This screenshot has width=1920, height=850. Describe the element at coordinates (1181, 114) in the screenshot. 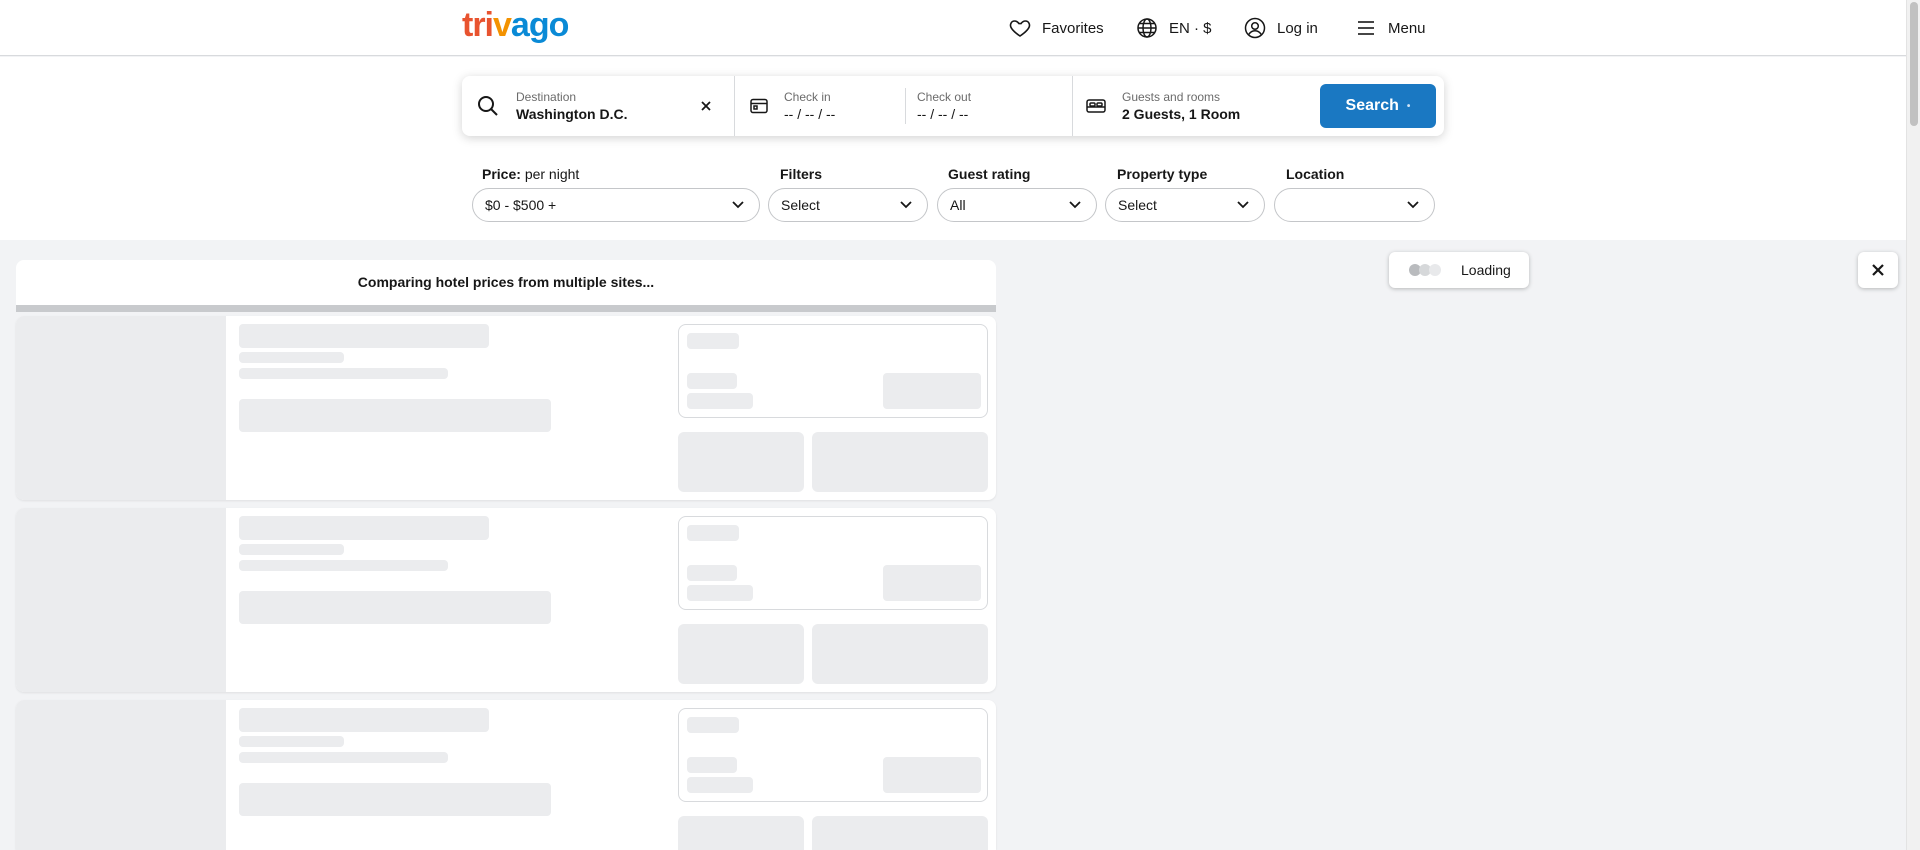

I see `guests-value: 2 Guests, 1 Room` at that location.